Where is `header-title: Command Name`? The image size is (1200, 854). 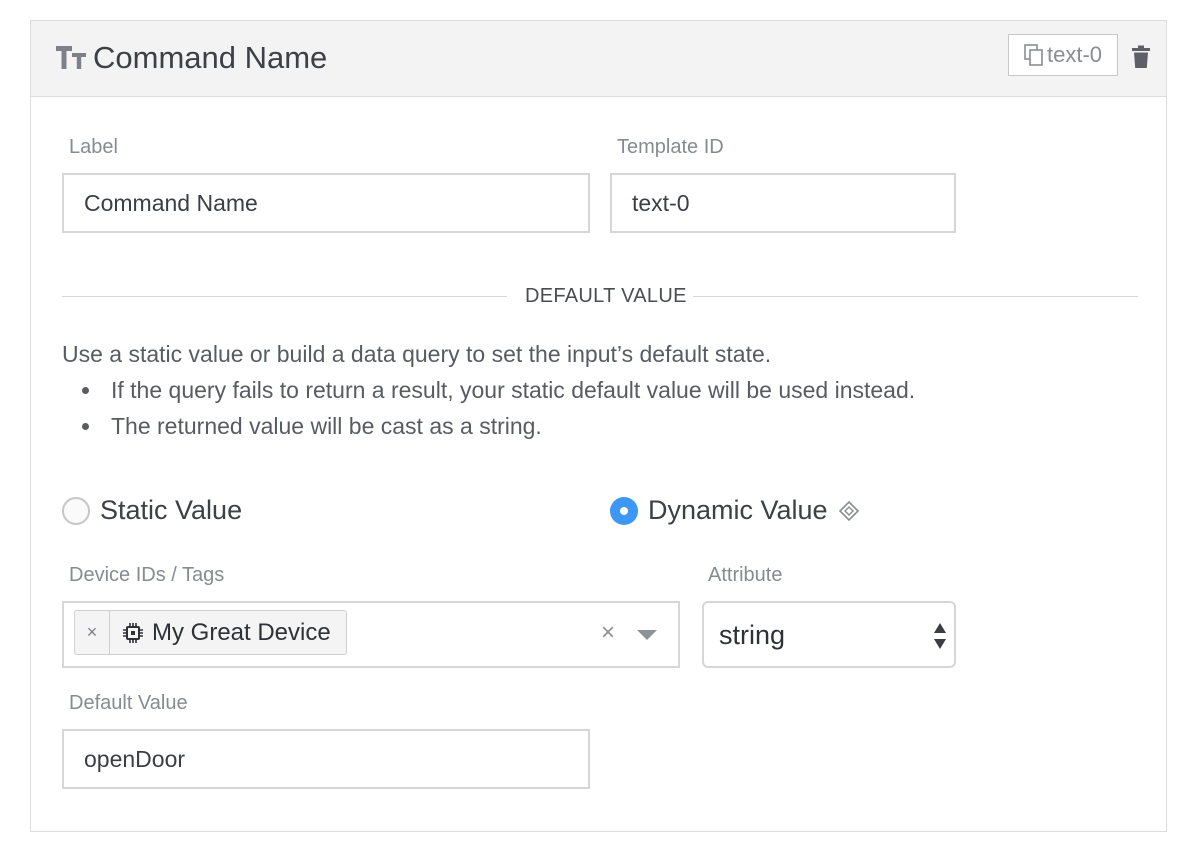
header-title: Command Name is located at coordinates (210, 57).